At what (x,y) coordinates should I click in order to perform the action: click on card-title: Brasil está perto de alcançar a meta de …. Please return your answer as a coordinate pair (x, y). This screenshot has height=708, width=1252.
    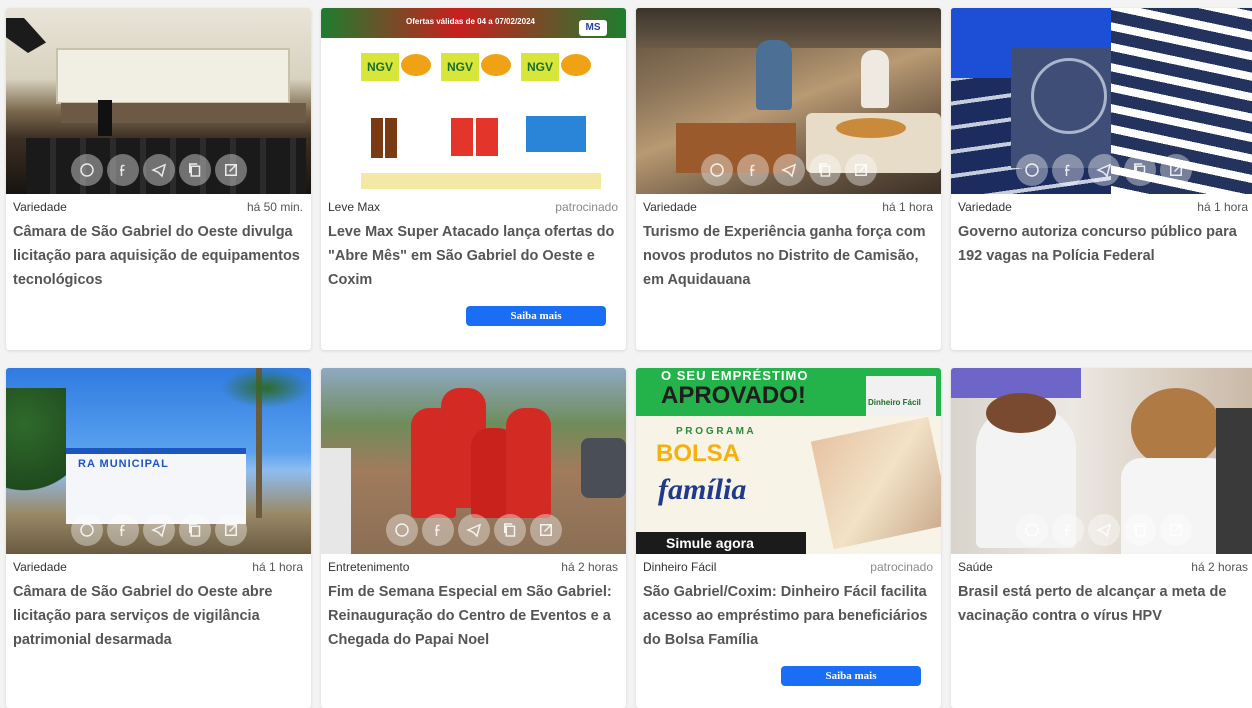
    Looking at the image, I should click on (1101, 604).